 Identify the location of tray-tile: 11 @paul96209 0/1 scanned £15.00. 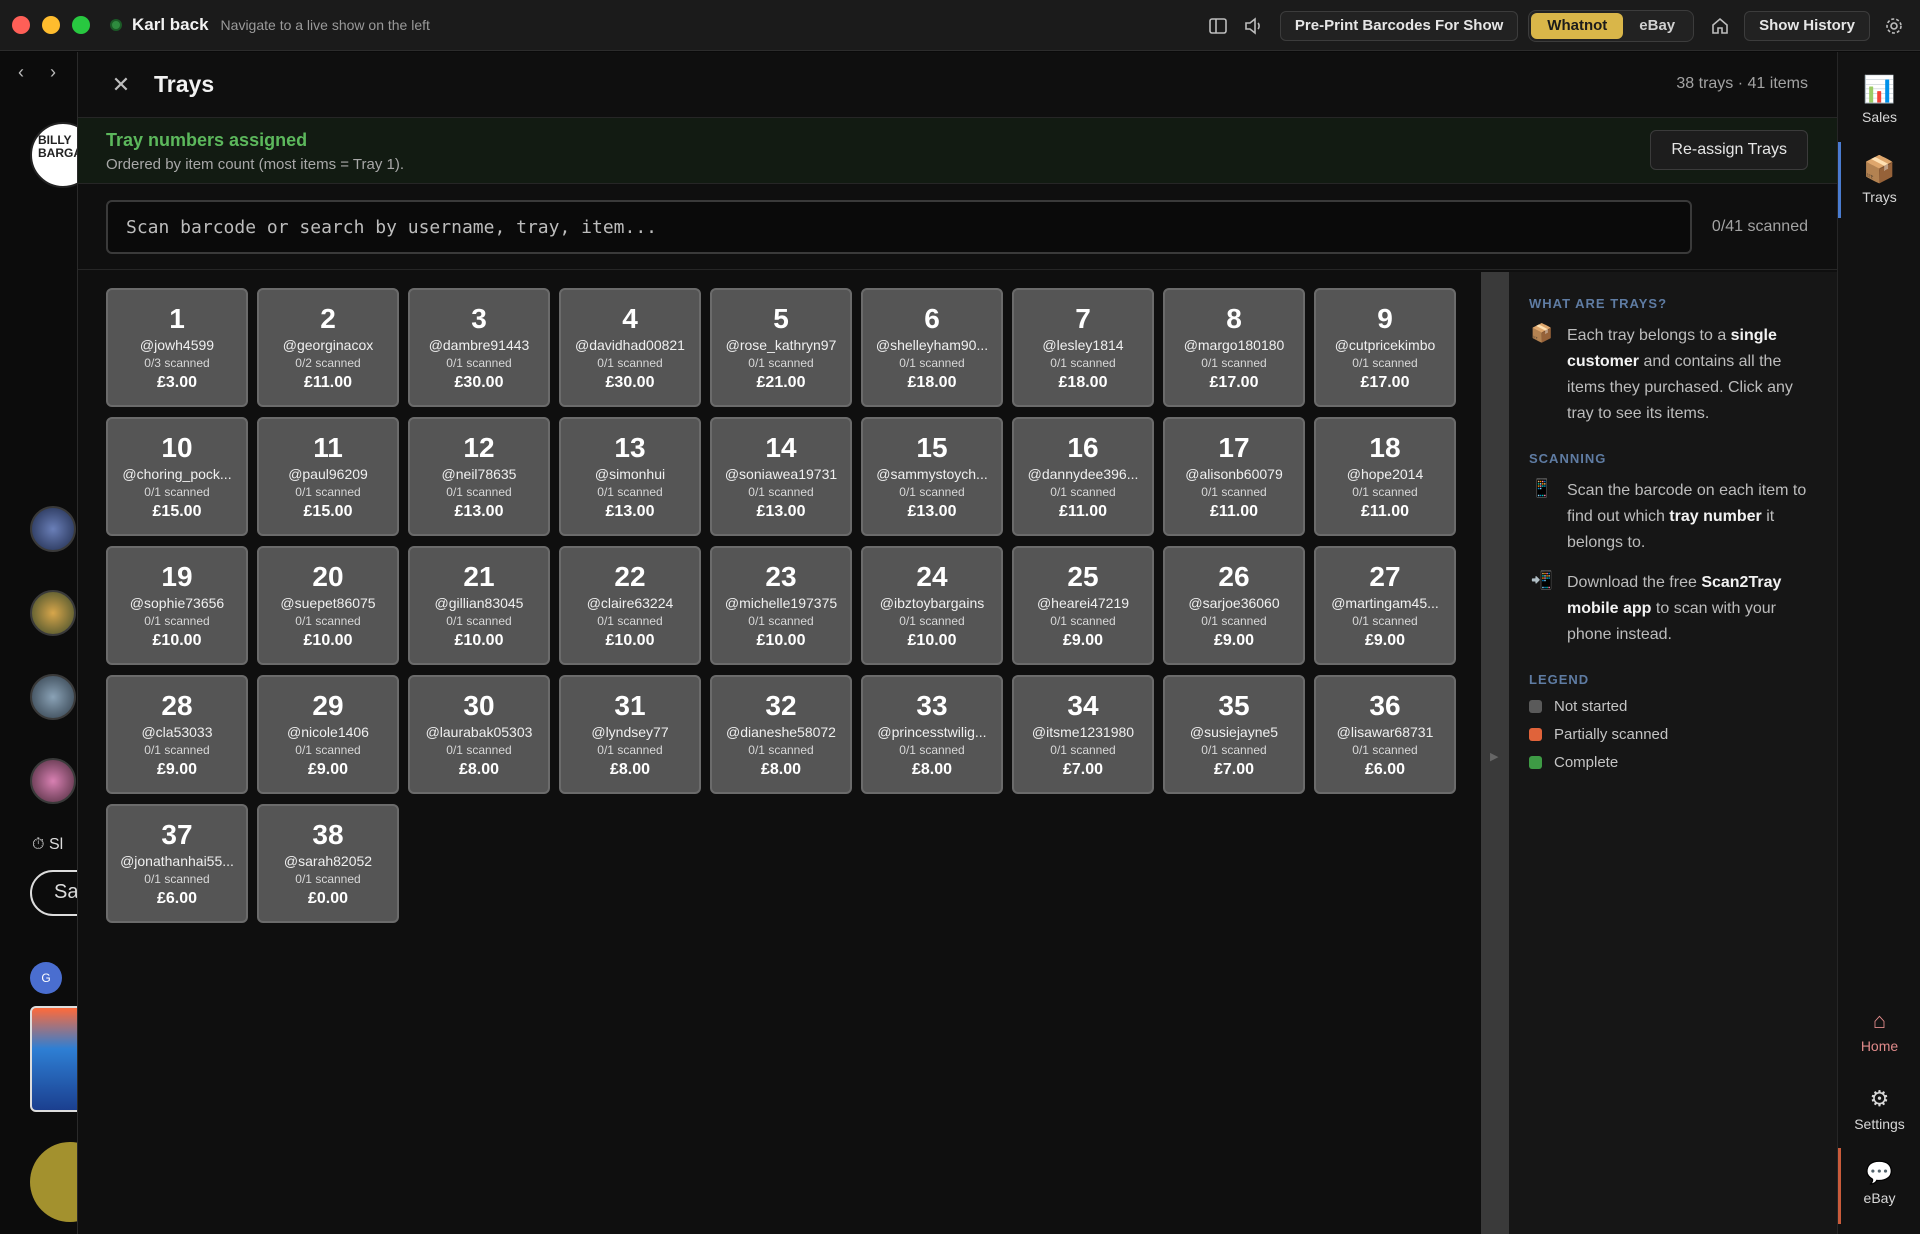
(328, 476).